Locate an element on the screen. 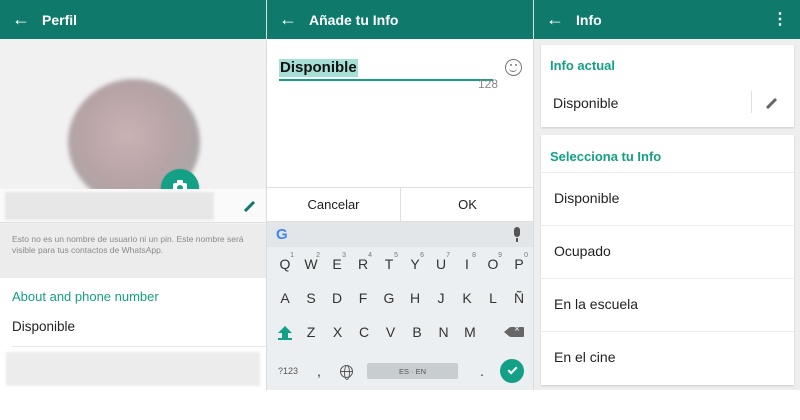  smiley-icon is located at coordinates (513, 67).